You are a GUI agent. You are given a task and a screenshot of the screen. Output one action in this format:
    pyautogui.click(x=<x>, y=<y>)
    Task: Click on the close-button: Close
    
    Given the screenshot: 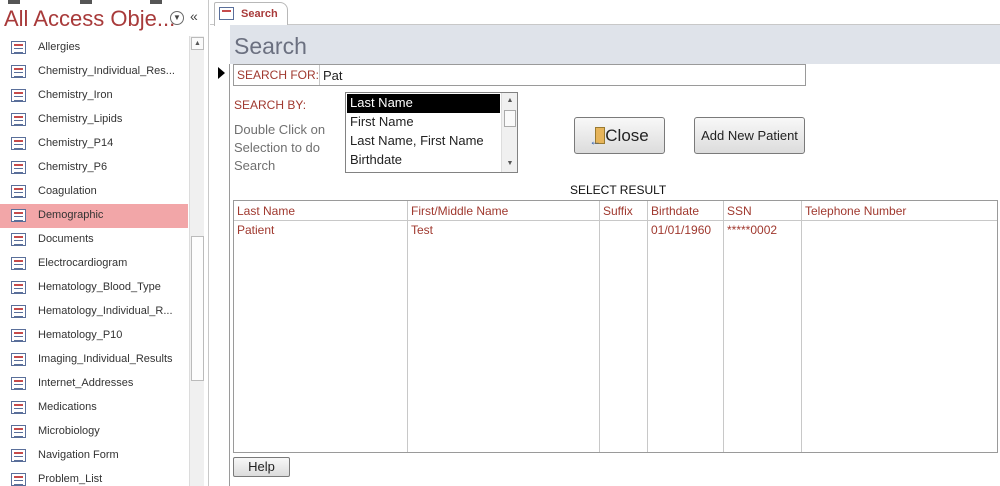 What is the action you would take?
    pyautogui.click(x=619, y=138)
    